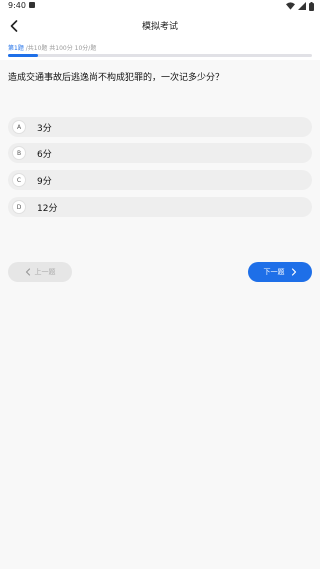 The width and height of the screenshot is (320, 569). Describe the element at coordinates (160, 180) in the screenshot. I see `option-c: C 9分` at that location.